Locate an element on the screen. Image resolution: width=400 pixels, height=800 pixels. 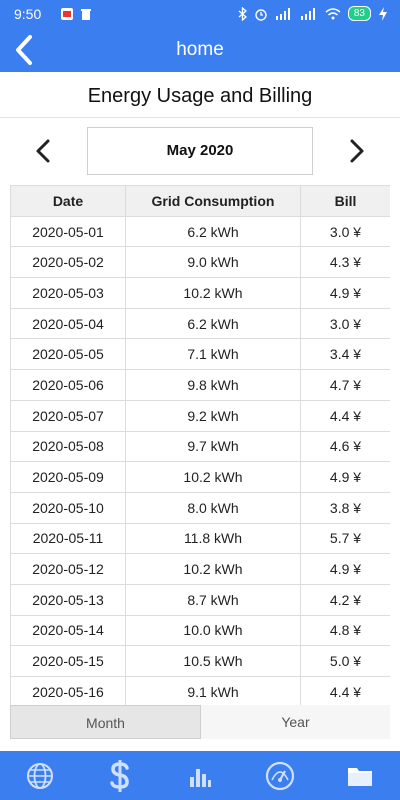
cell-date: 2020-05-15 is located at coordinates (68, 661).